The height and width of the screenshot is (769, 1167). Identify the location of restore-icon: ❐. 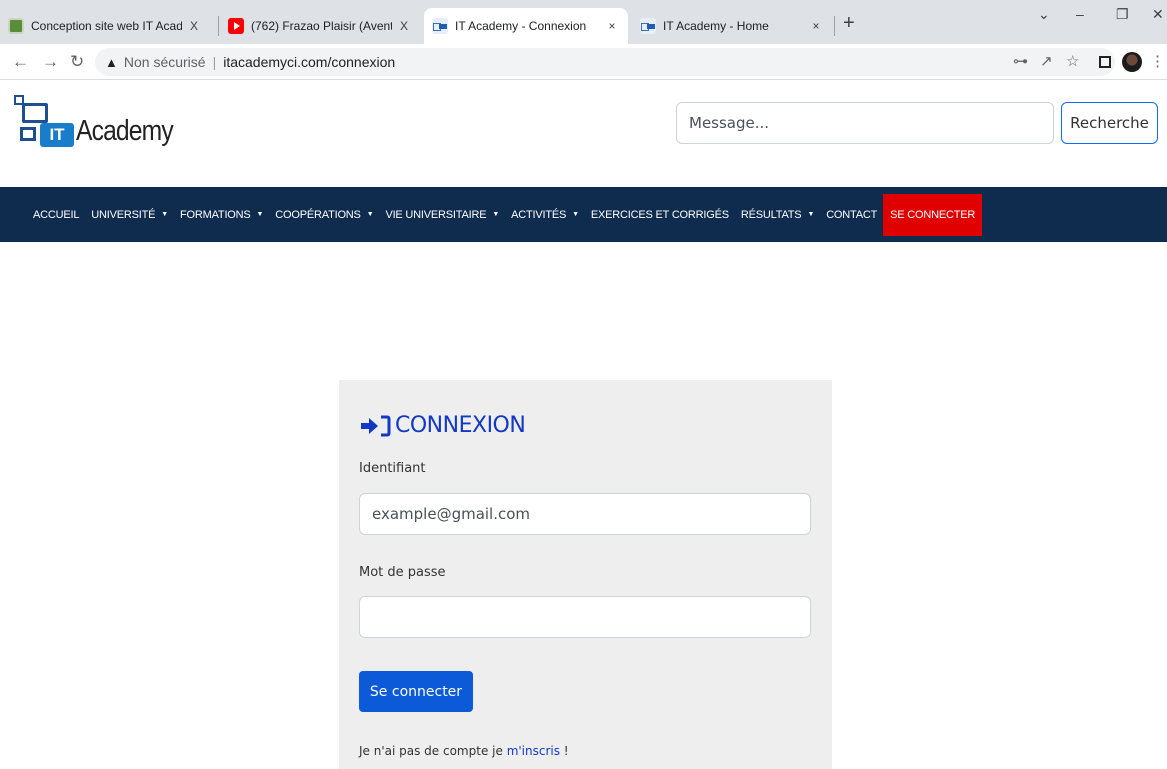
(1122, 14).